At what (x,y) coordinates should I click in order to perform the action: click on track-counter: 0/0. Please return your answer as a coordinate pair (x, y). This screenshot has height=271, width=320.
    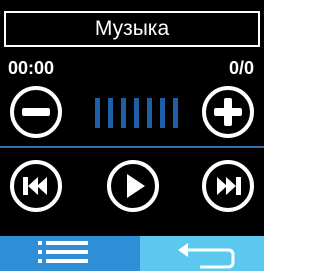
    Looking at the image, I should click on (241, 68).